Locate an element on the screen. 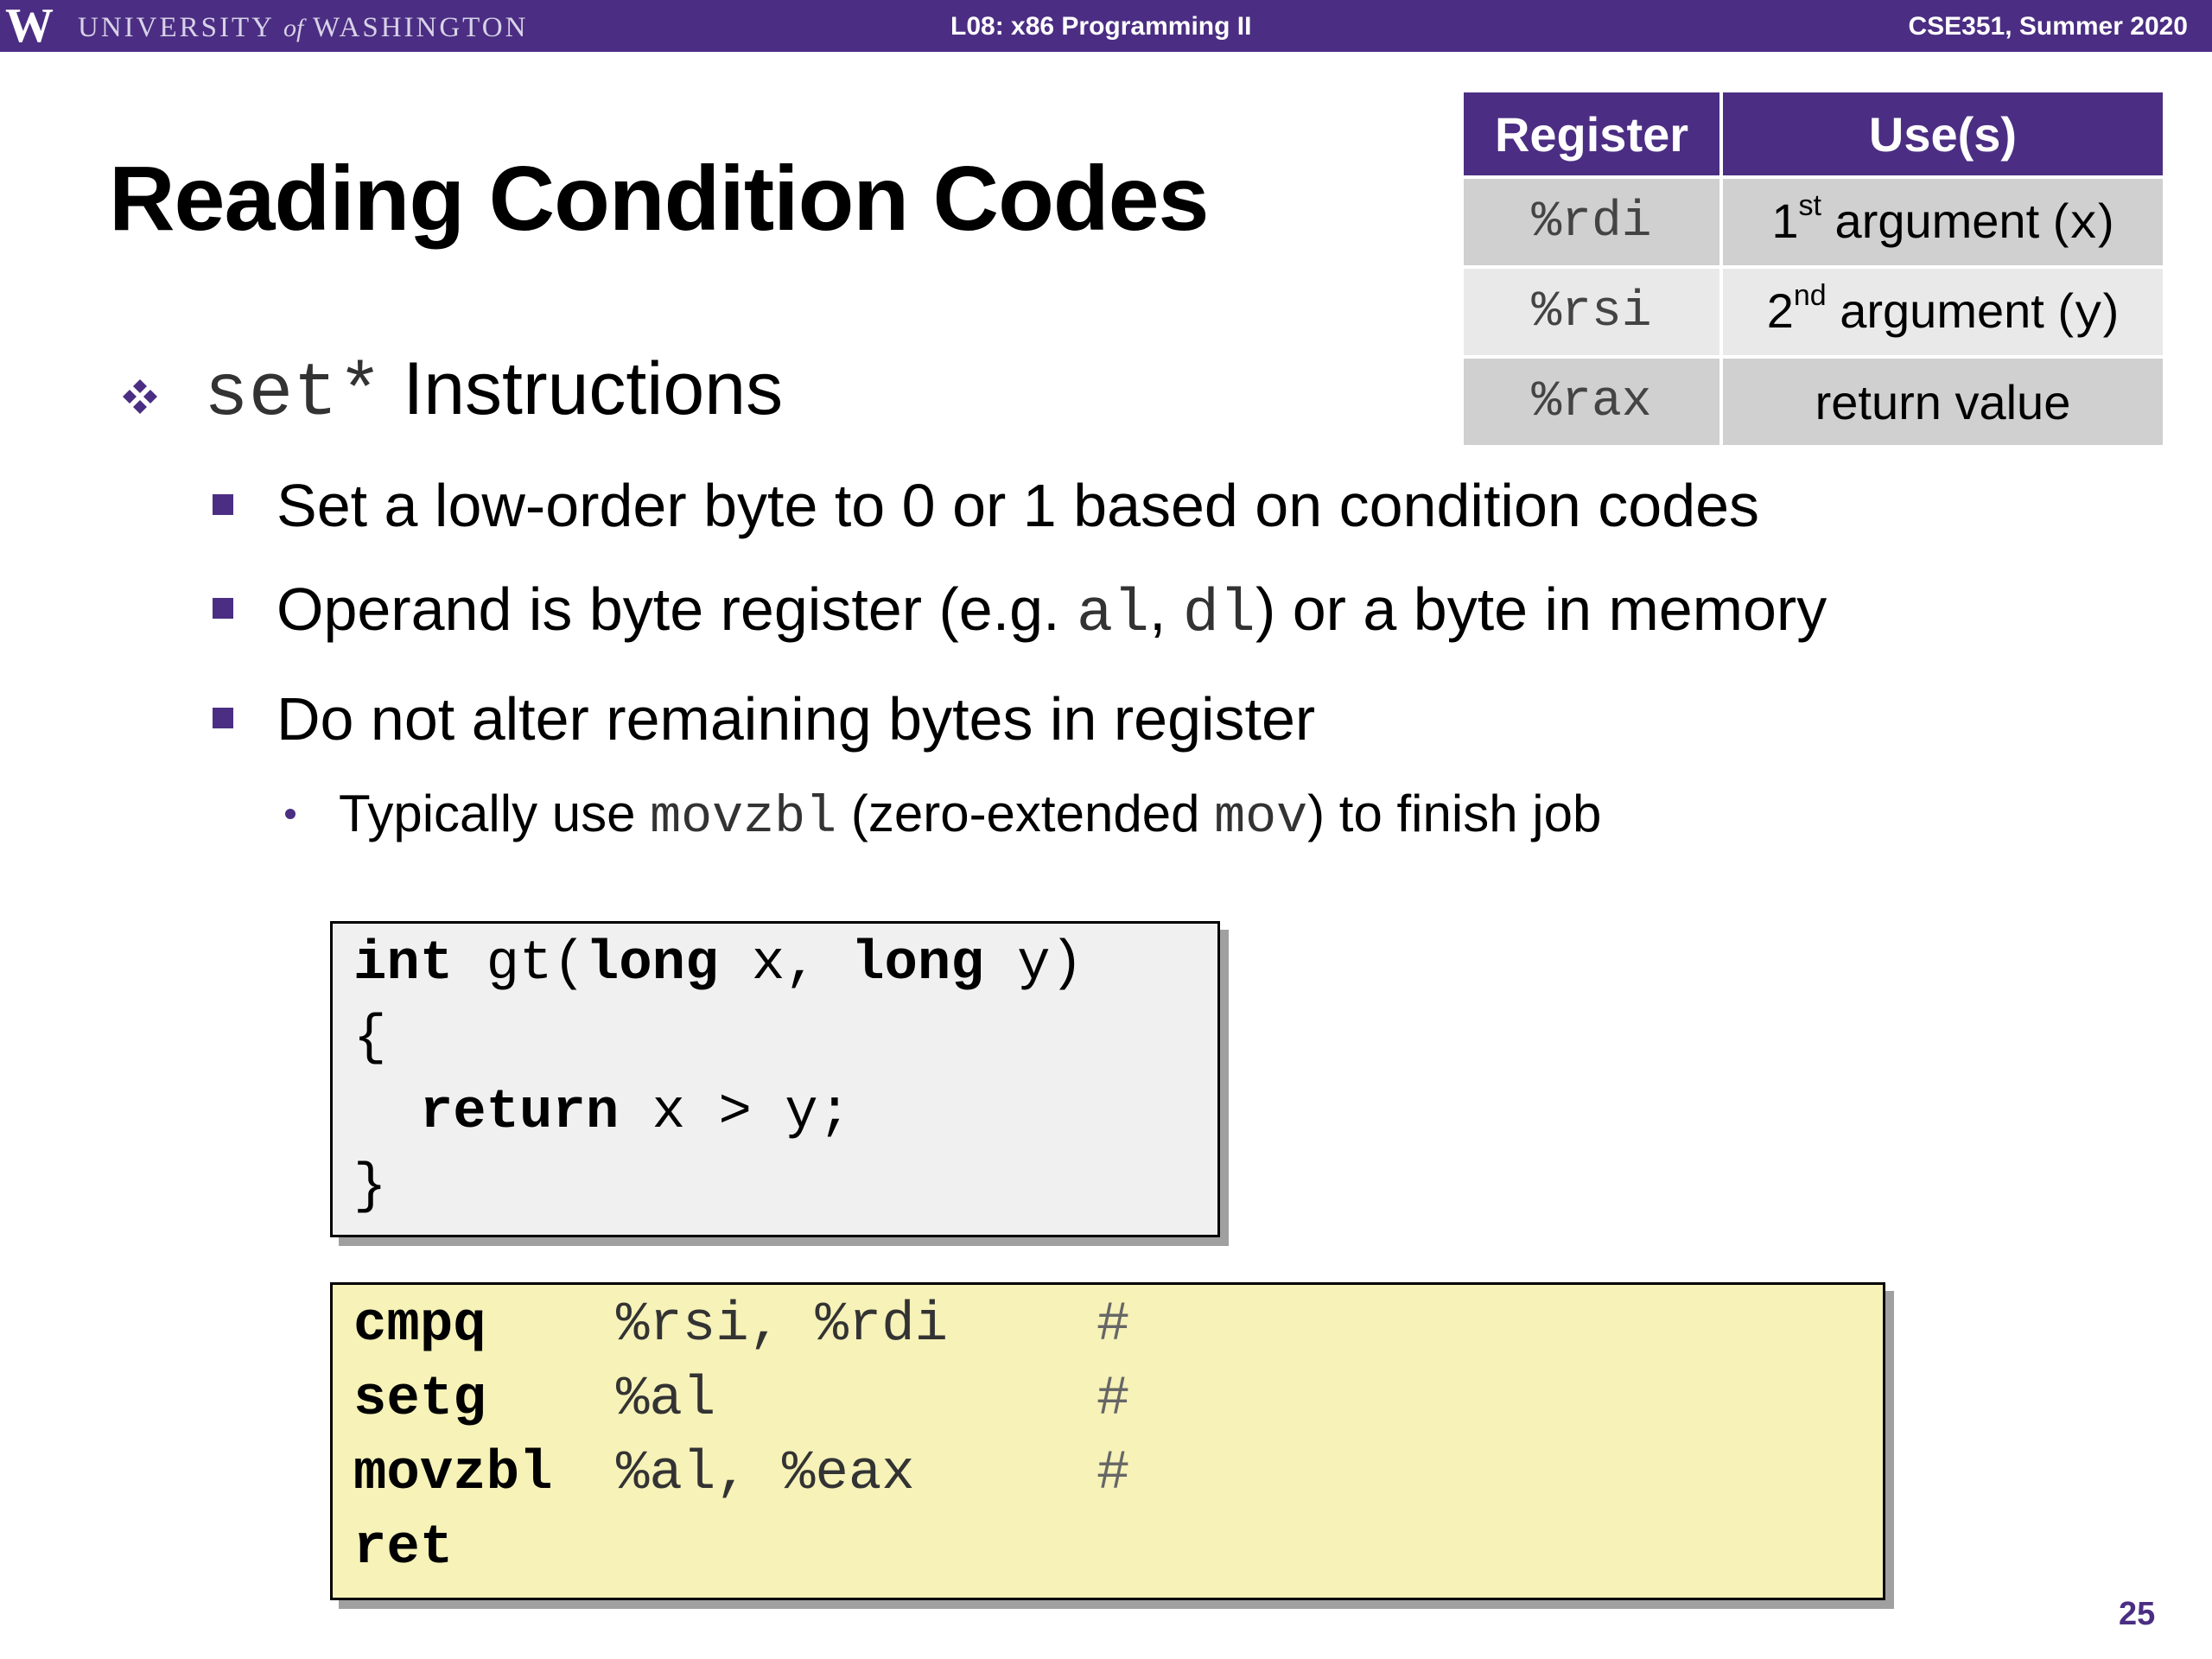  ordinal-suffix: nd is located at coordinates (1810, 295).